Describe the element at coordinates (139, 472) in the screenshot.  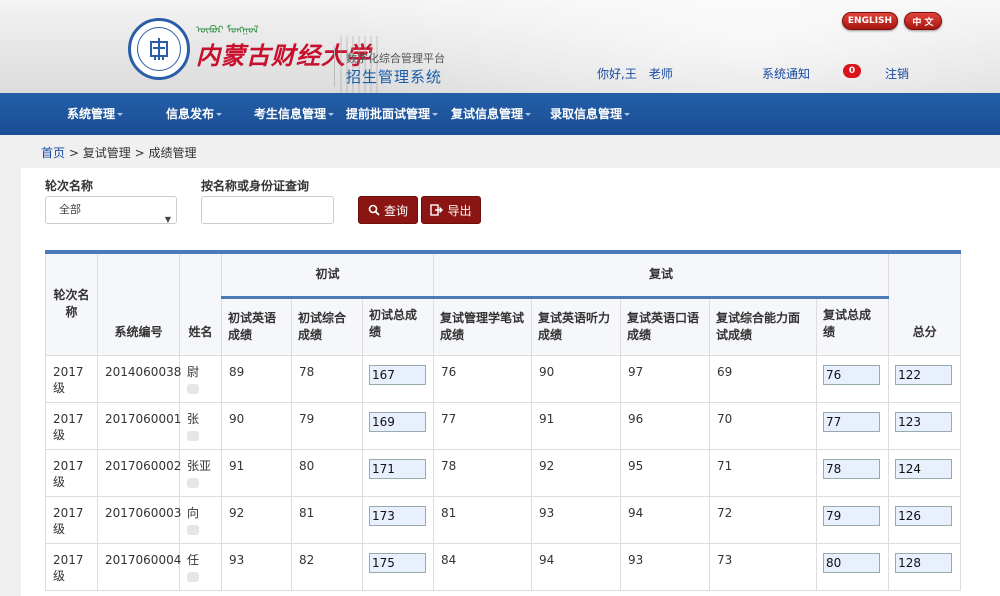
I see `cell-sys-no: 2017060002` at that location.